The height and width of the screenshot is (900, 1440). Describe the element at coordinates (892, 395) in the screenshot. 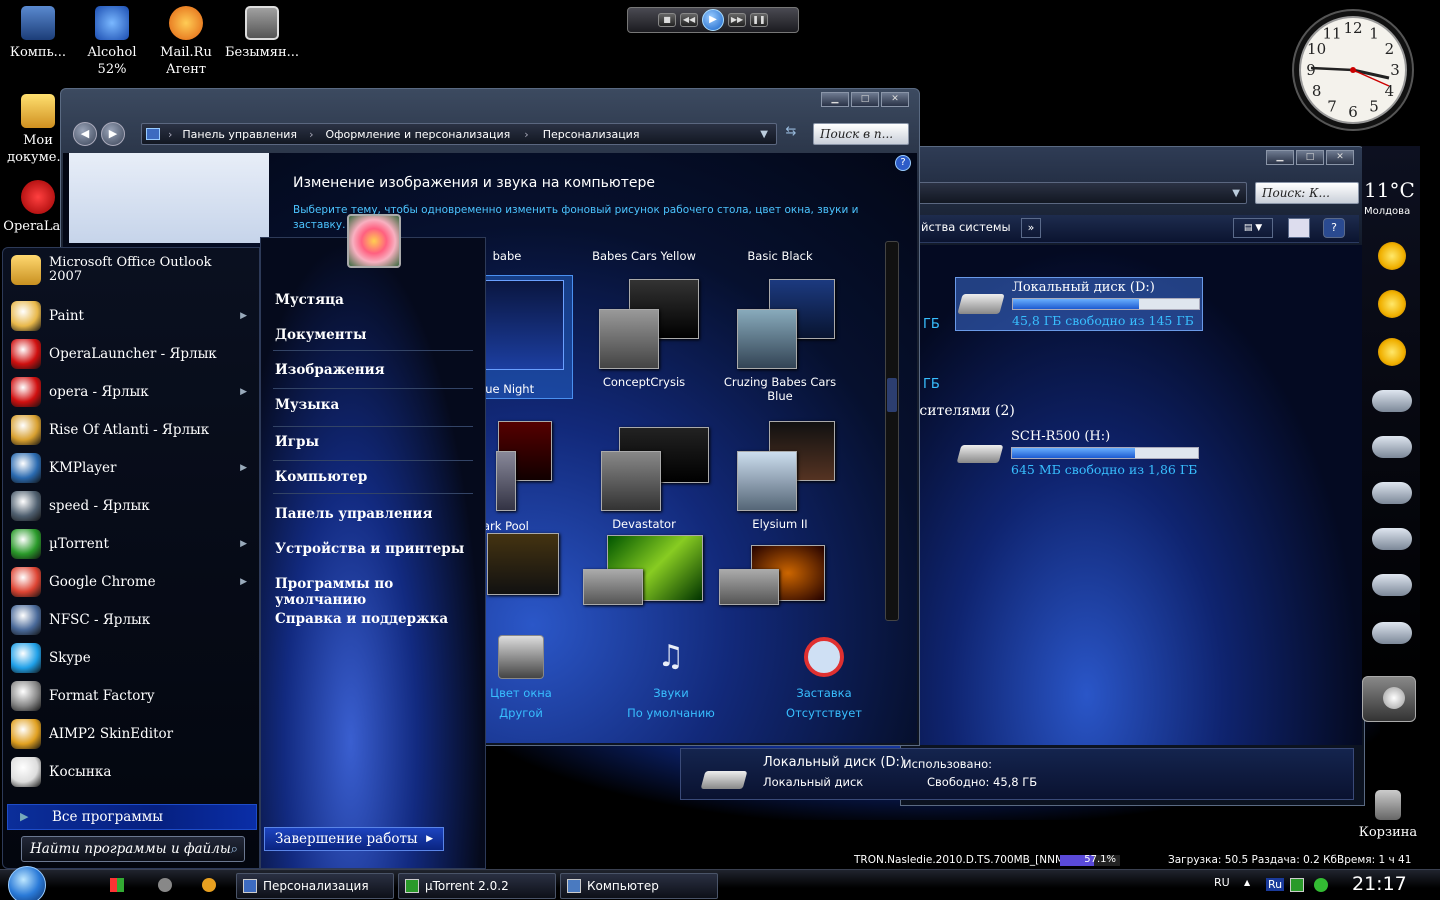

I see `scrollbar-thumb` at that location.